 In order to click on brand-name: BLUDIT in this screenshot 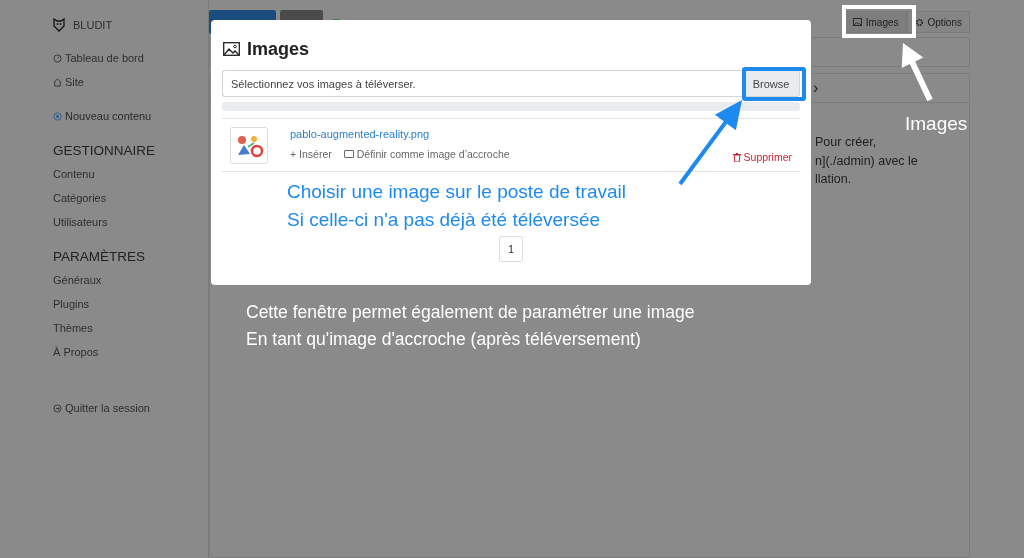, I will do `click(93, 25)`.